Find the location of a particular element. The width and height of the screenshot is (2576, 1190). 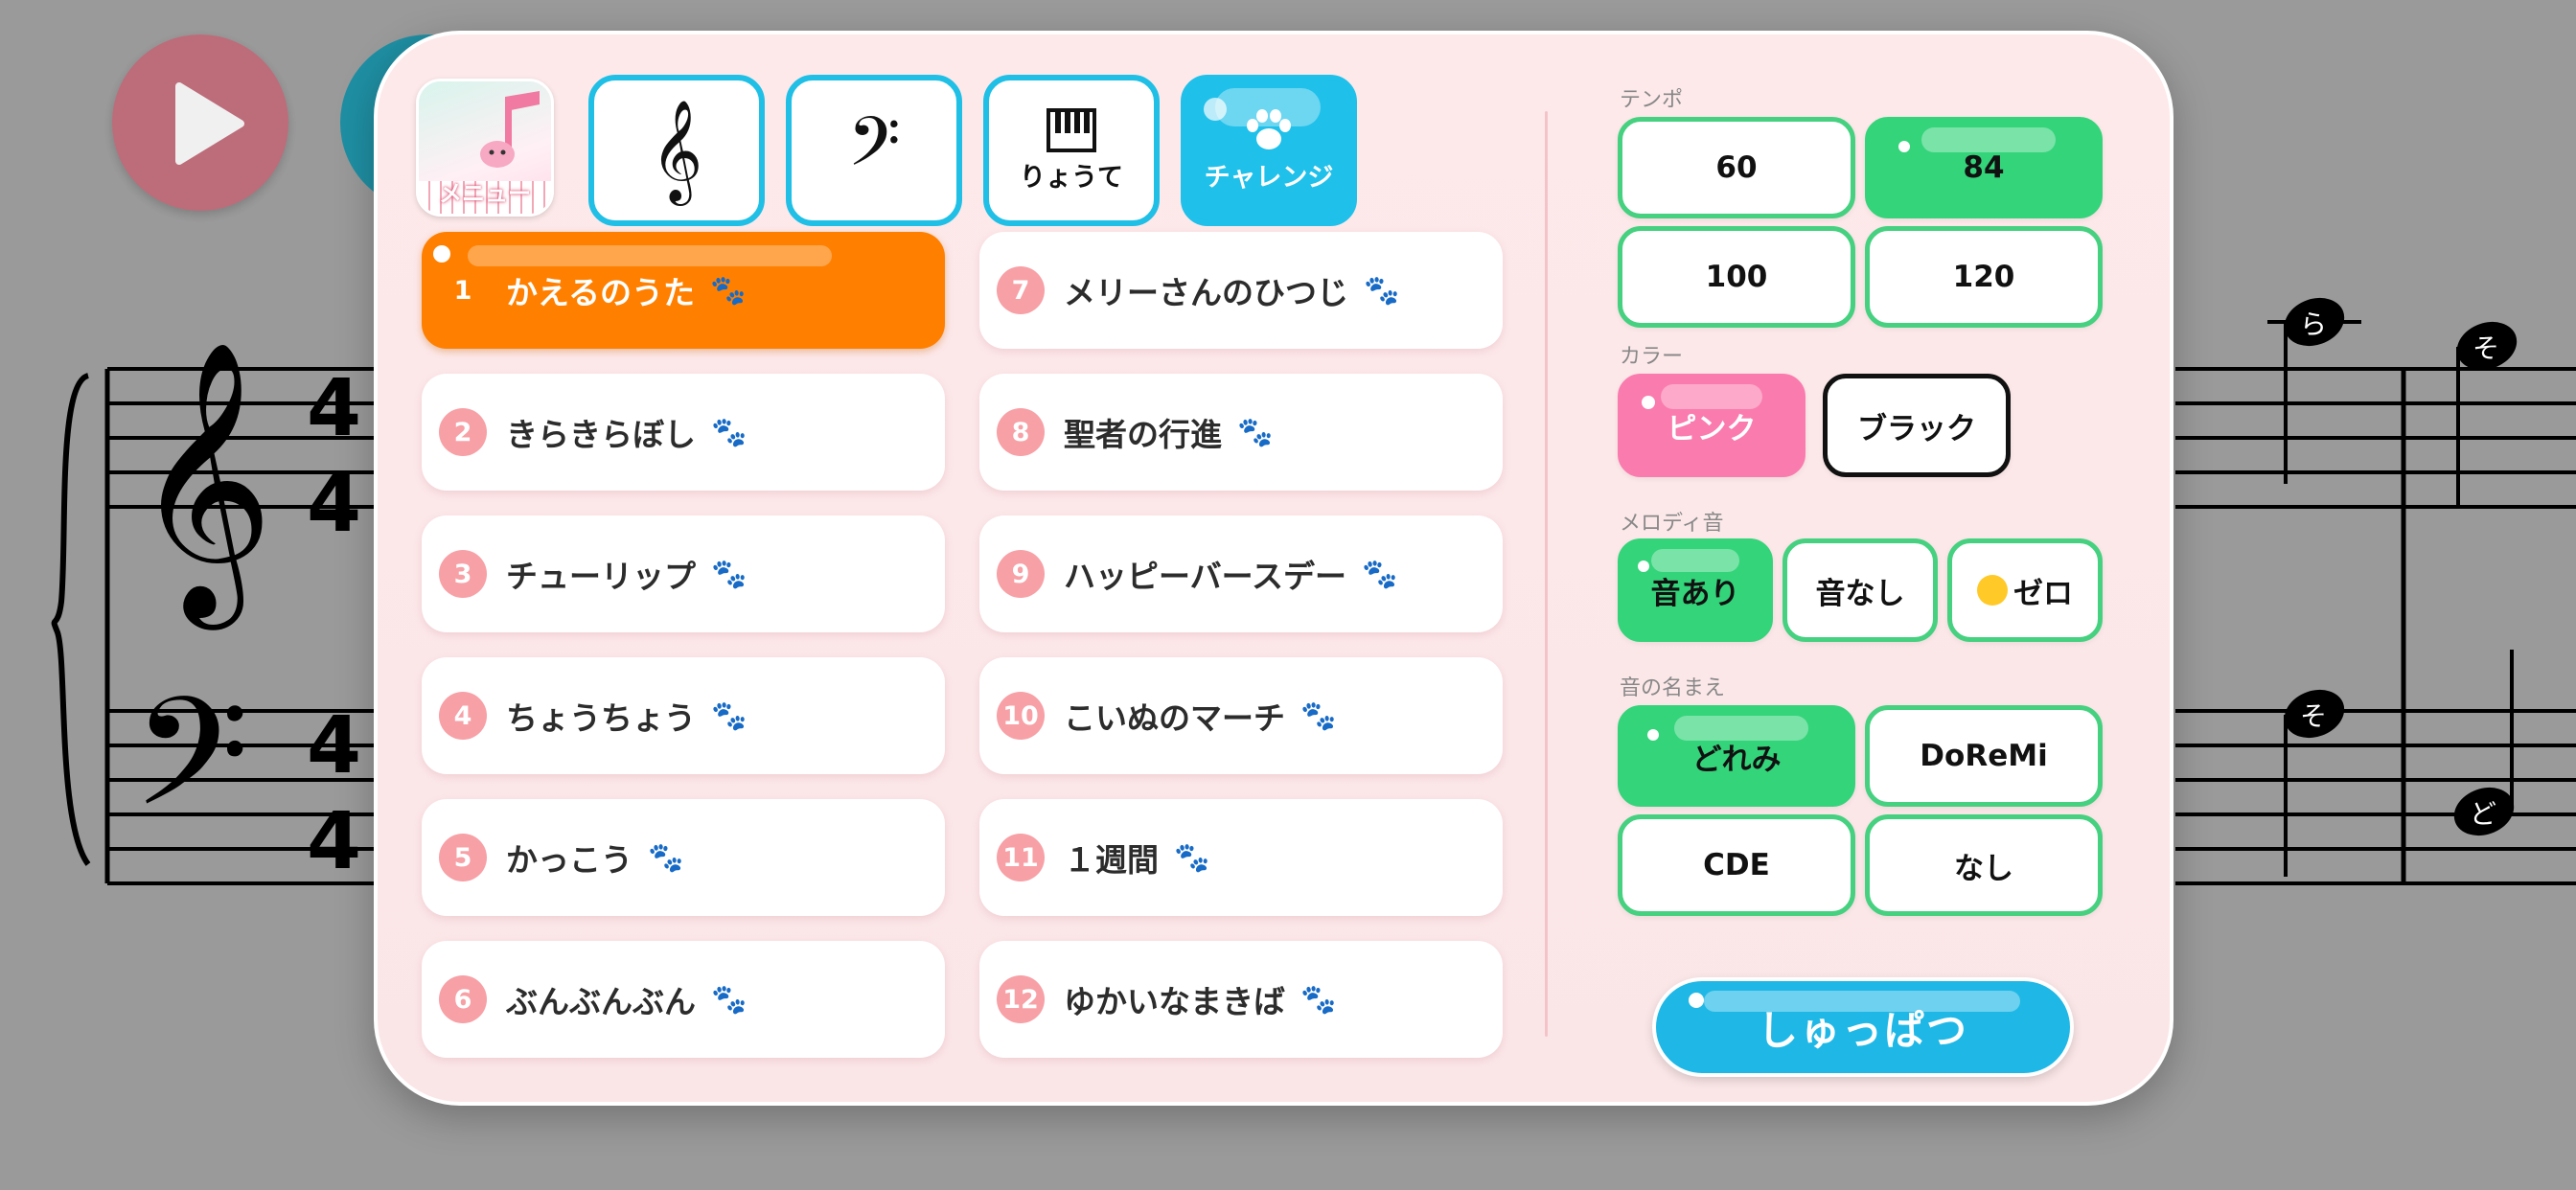

song-number: 7 is located at coordinates (1021, 290).